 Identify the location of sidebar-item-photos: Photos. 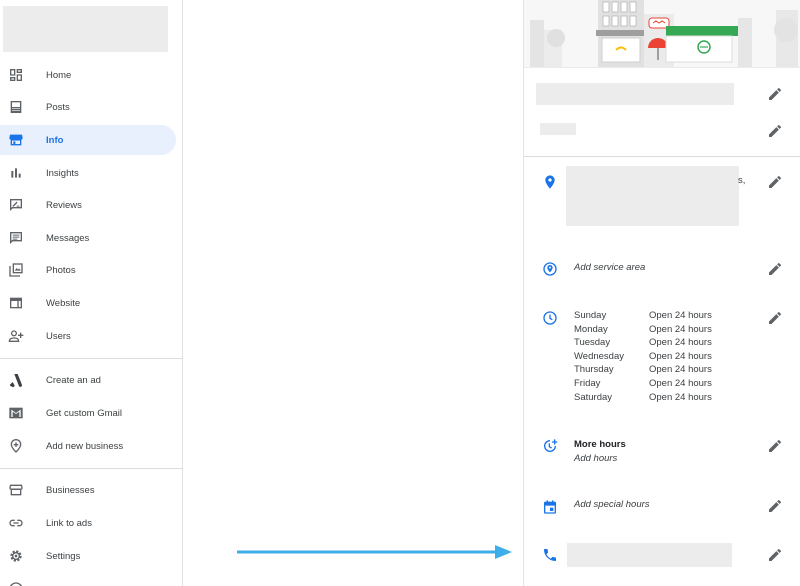
(88, 270).